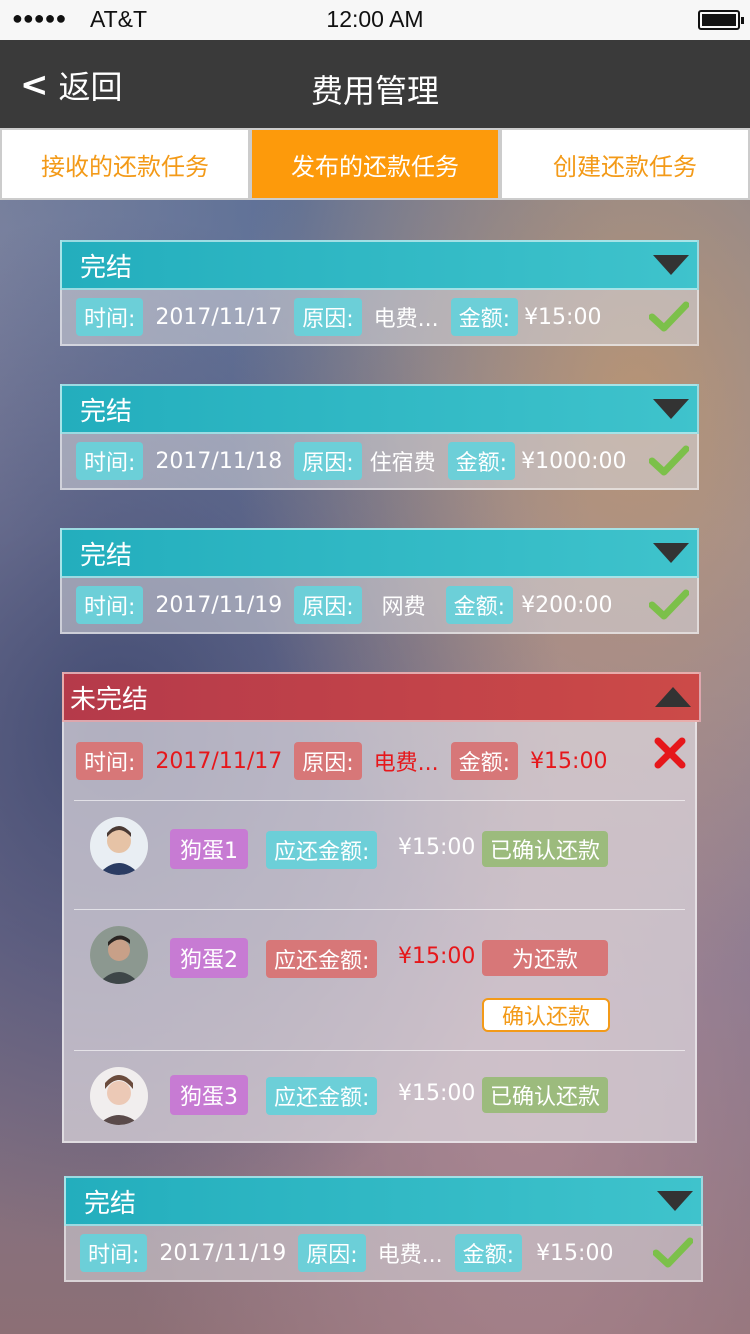 The width and height of the screenshot is (750, 1334). I want to click on page-title: 费用管理, so click(374, 91).